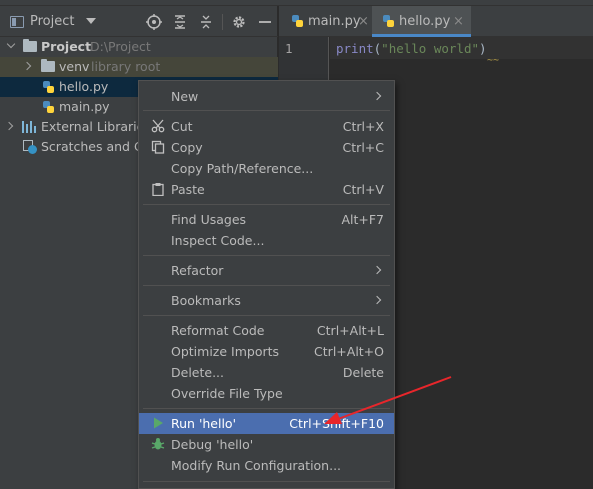 This screenshot has height=489, width=593. Describe the element at coordinates (158, 126) in the screenshot. I see `scissors-icon` at that location.